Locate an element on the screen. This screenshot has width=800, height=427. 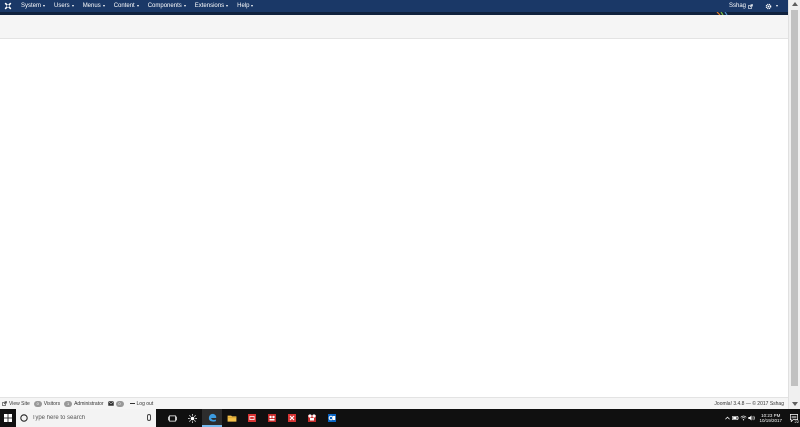
edge-browser-icon is located at coordinates (212, 417).